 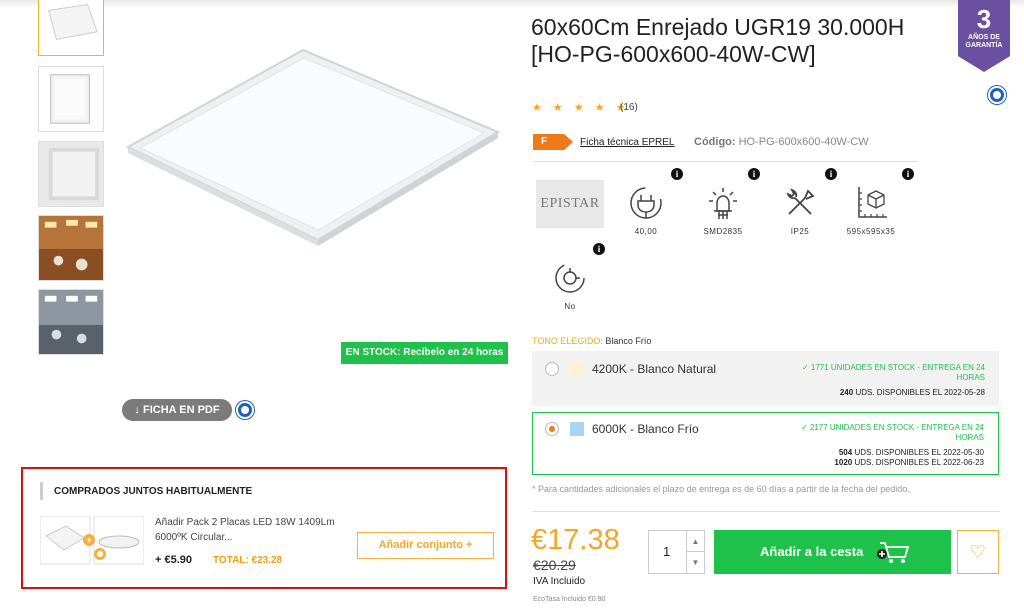 What do you see at coordinates (569, 599) in the screenshot?
I see `ecotasa-note: EcoTasa Incluido €0.90` at bounding box center [569, 599].